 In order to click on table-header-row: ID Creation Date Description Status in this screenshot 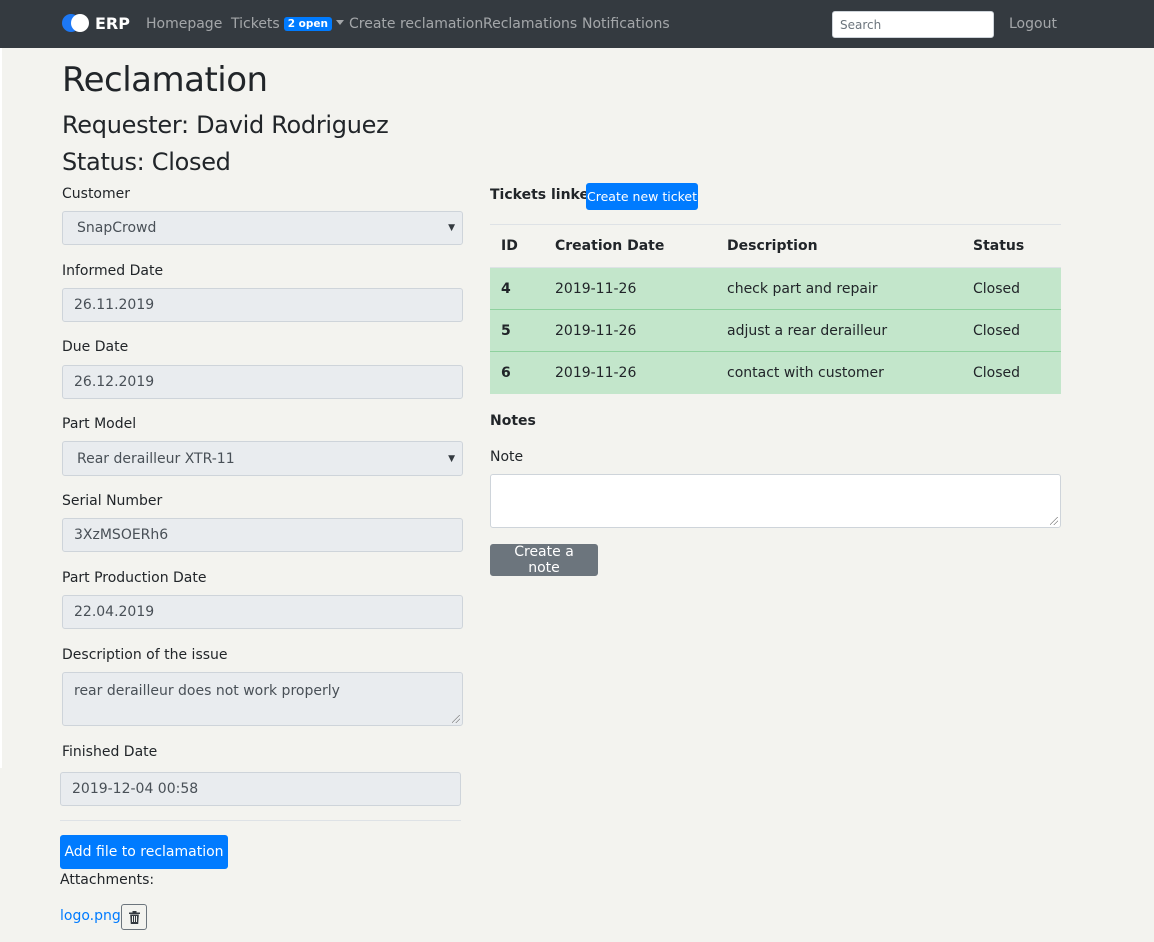, I will do `click(775, 246)`.